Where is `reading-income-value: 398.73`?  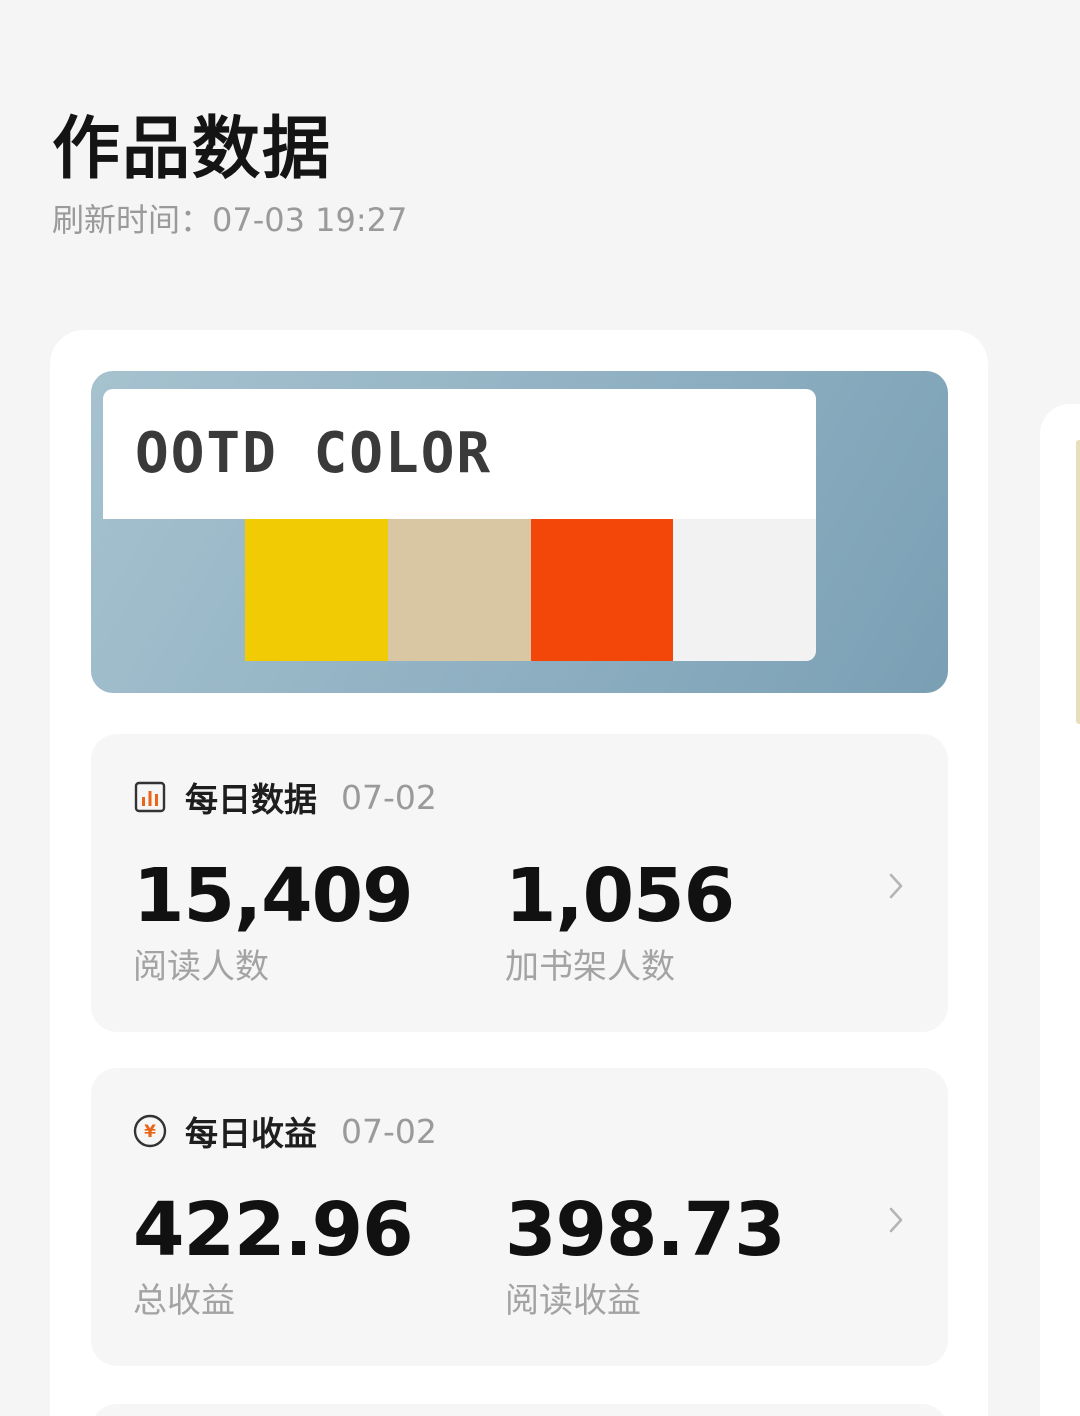
reading-income-value: 398.73 is located at coordinates (645, 1230).